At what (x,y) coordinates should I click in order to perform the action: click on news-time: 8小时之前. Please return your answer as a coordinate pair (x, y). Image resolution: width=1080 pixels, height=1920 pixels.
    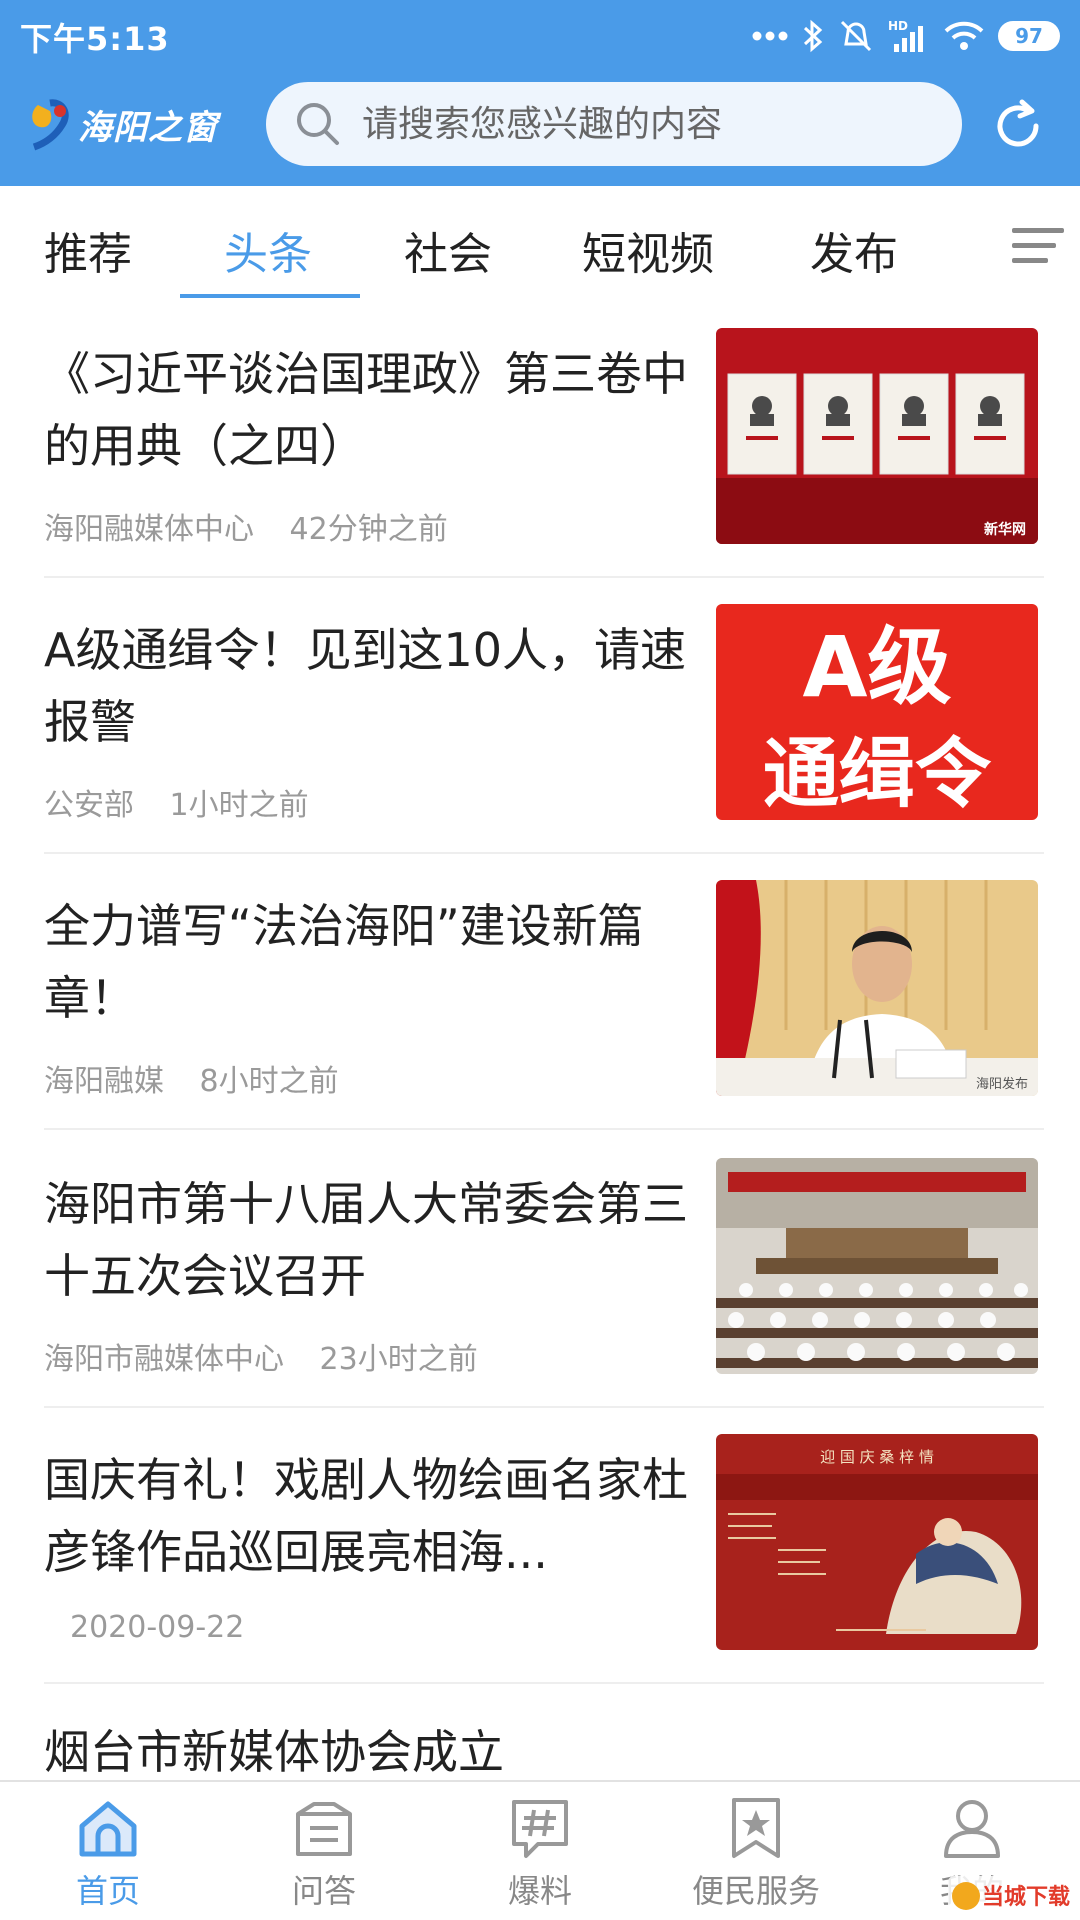
    Looking at the image, I should click on (269, 1081).